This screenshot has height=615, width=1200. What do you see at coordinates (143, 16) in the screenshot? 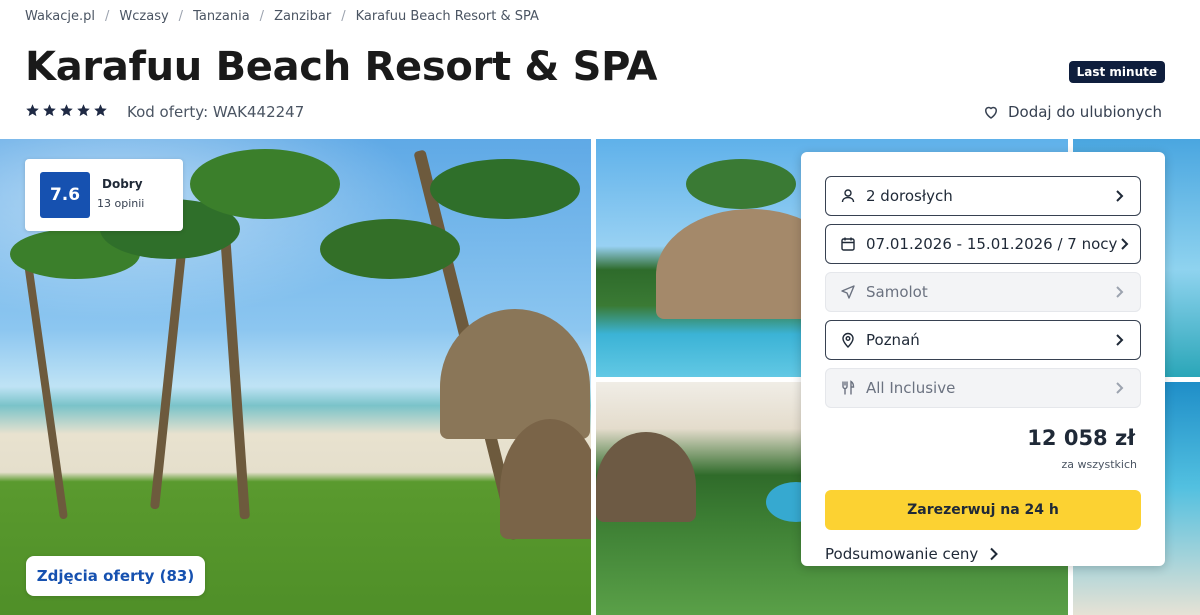
I see `breadcrumb-item-wczasy: Wczasy` at bounding box center [143, 16].